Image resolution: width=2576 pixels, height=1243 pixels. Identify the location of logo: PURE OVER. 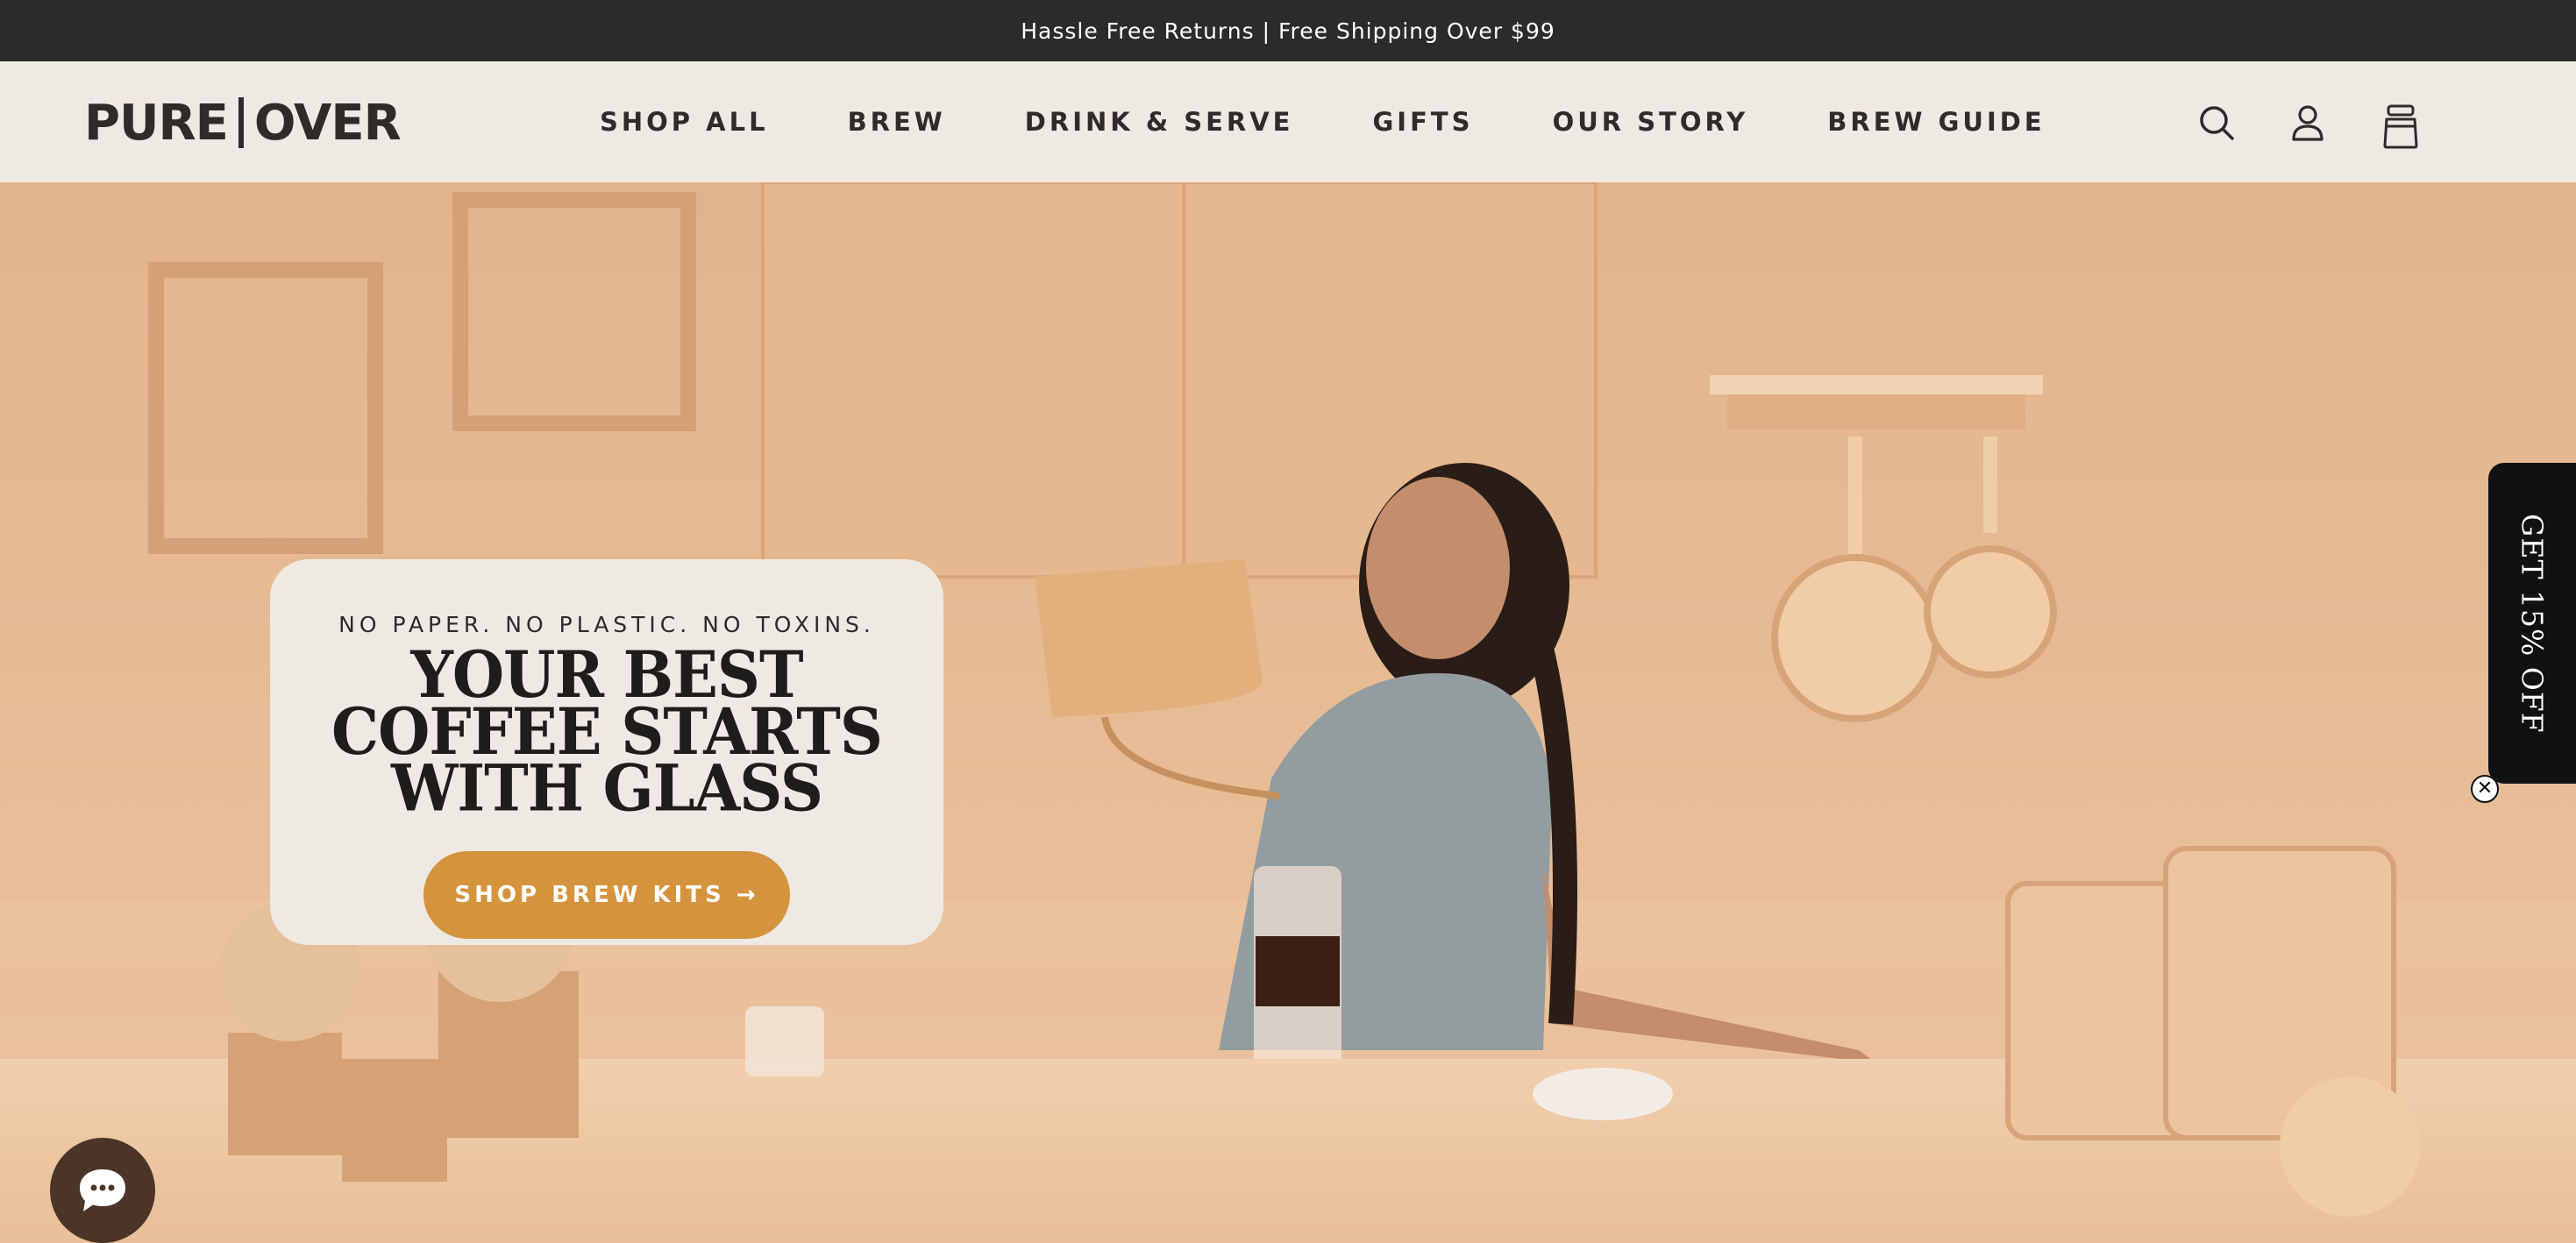
(243, 123).